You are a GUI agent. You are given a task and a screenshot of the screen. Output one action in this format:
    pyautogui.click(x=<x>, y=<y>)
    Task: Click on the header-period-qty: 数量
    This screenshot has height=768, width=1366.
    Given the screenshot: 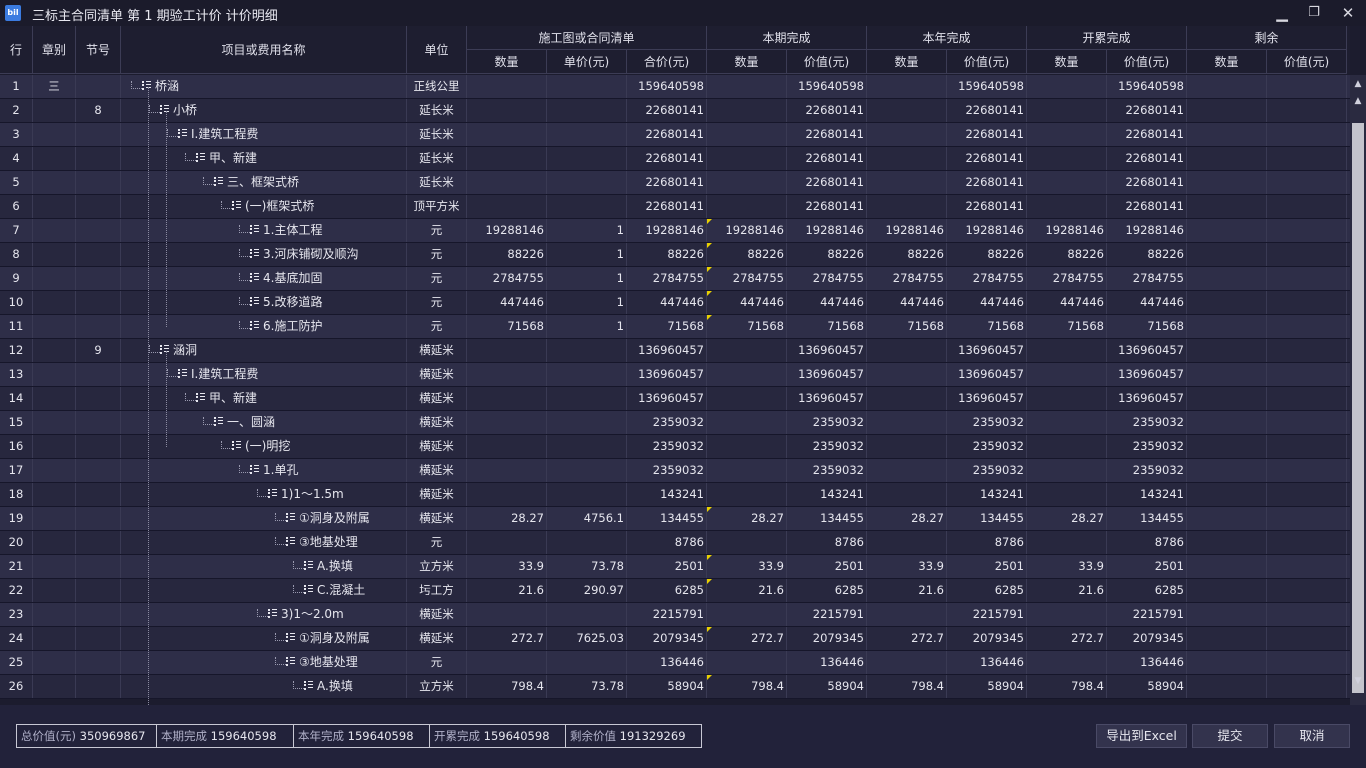 What is the action you would take?
    pyautogui.click(x=747, y=62)
    